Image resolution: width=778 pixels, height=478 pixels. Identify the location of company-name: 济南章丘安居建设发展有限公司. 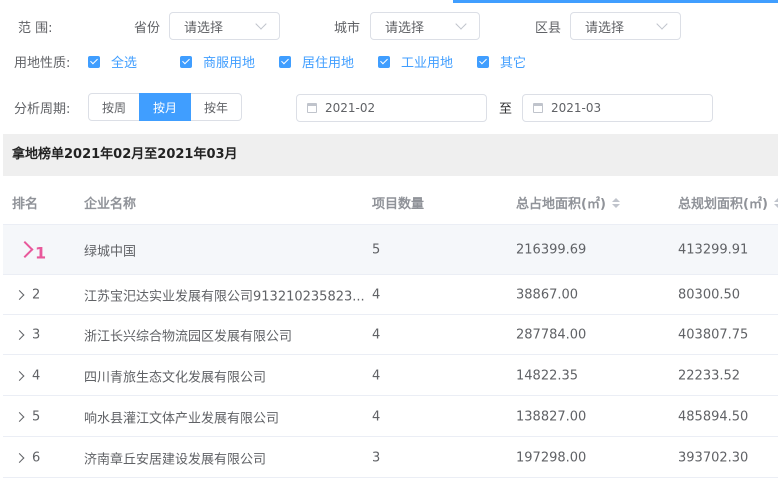
(175, 459).